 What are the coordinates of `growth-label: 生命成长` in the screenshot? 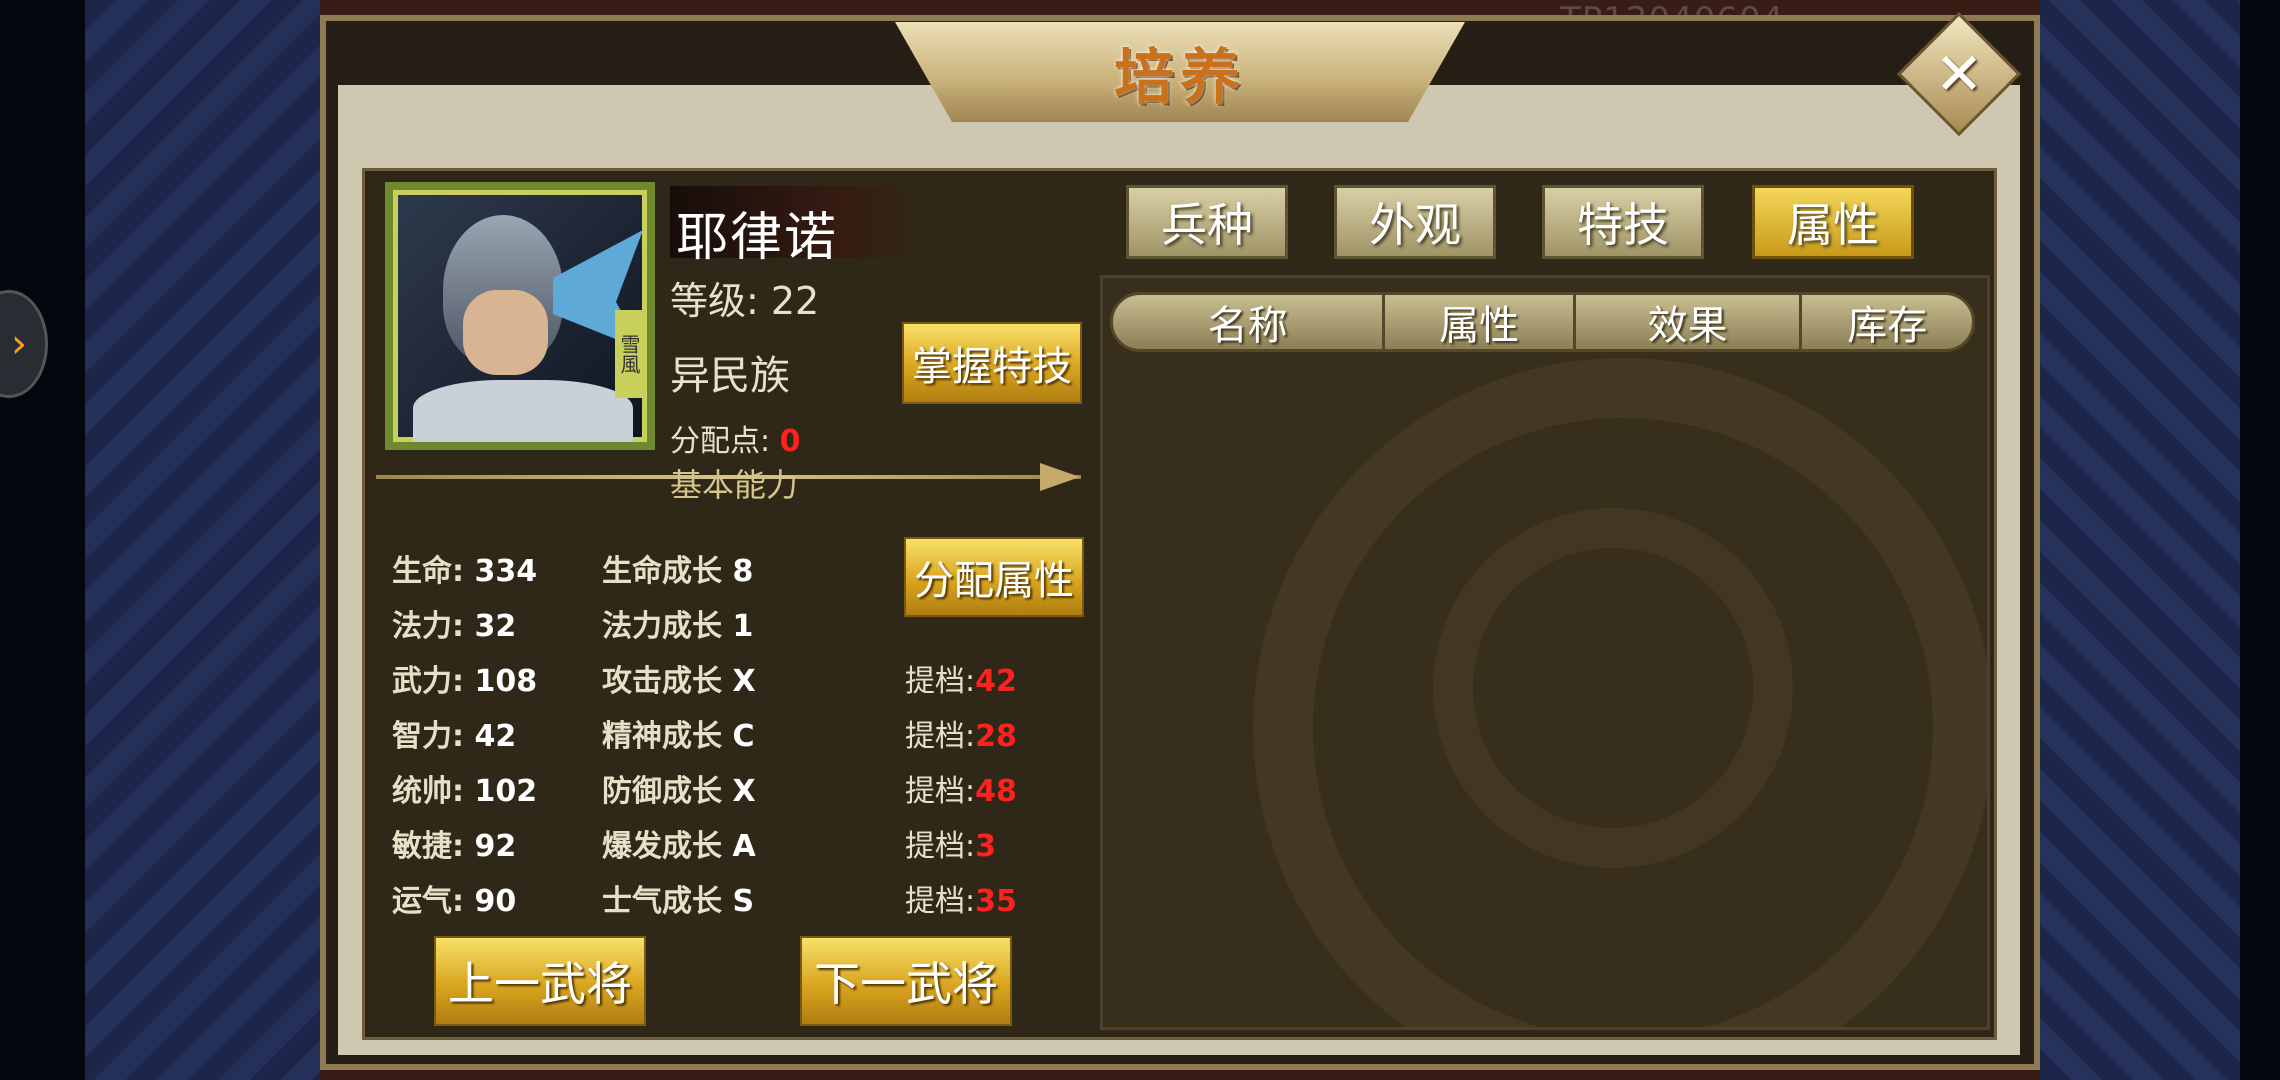 It's located at (662, 571).